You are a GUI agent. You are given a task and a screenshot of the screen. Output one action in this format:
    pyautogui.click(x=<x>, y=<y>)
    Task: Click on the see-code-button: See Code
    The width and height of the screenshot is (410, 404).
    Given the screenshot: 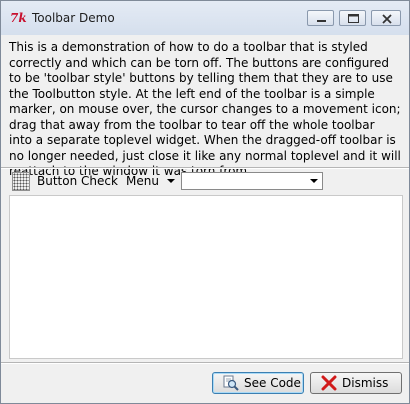 What is the action you would take?
    pyautogui.click(x=258, y=383)
    